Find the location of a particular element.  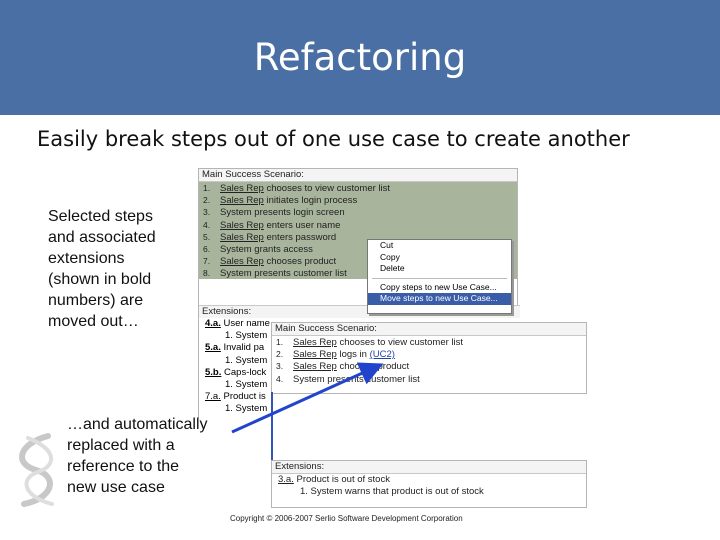

arrow-to-reference is located at coordinates (307, 398).